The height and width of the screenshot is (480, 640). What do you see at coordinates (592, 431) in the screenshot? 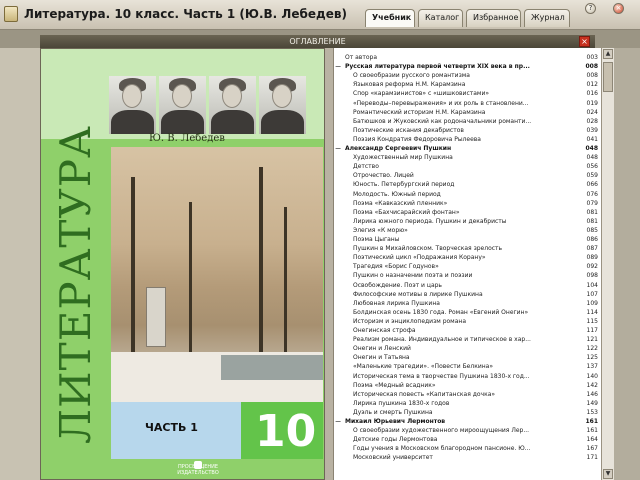
I see `toc-page-number: 161` at bounding box center [592, 431].